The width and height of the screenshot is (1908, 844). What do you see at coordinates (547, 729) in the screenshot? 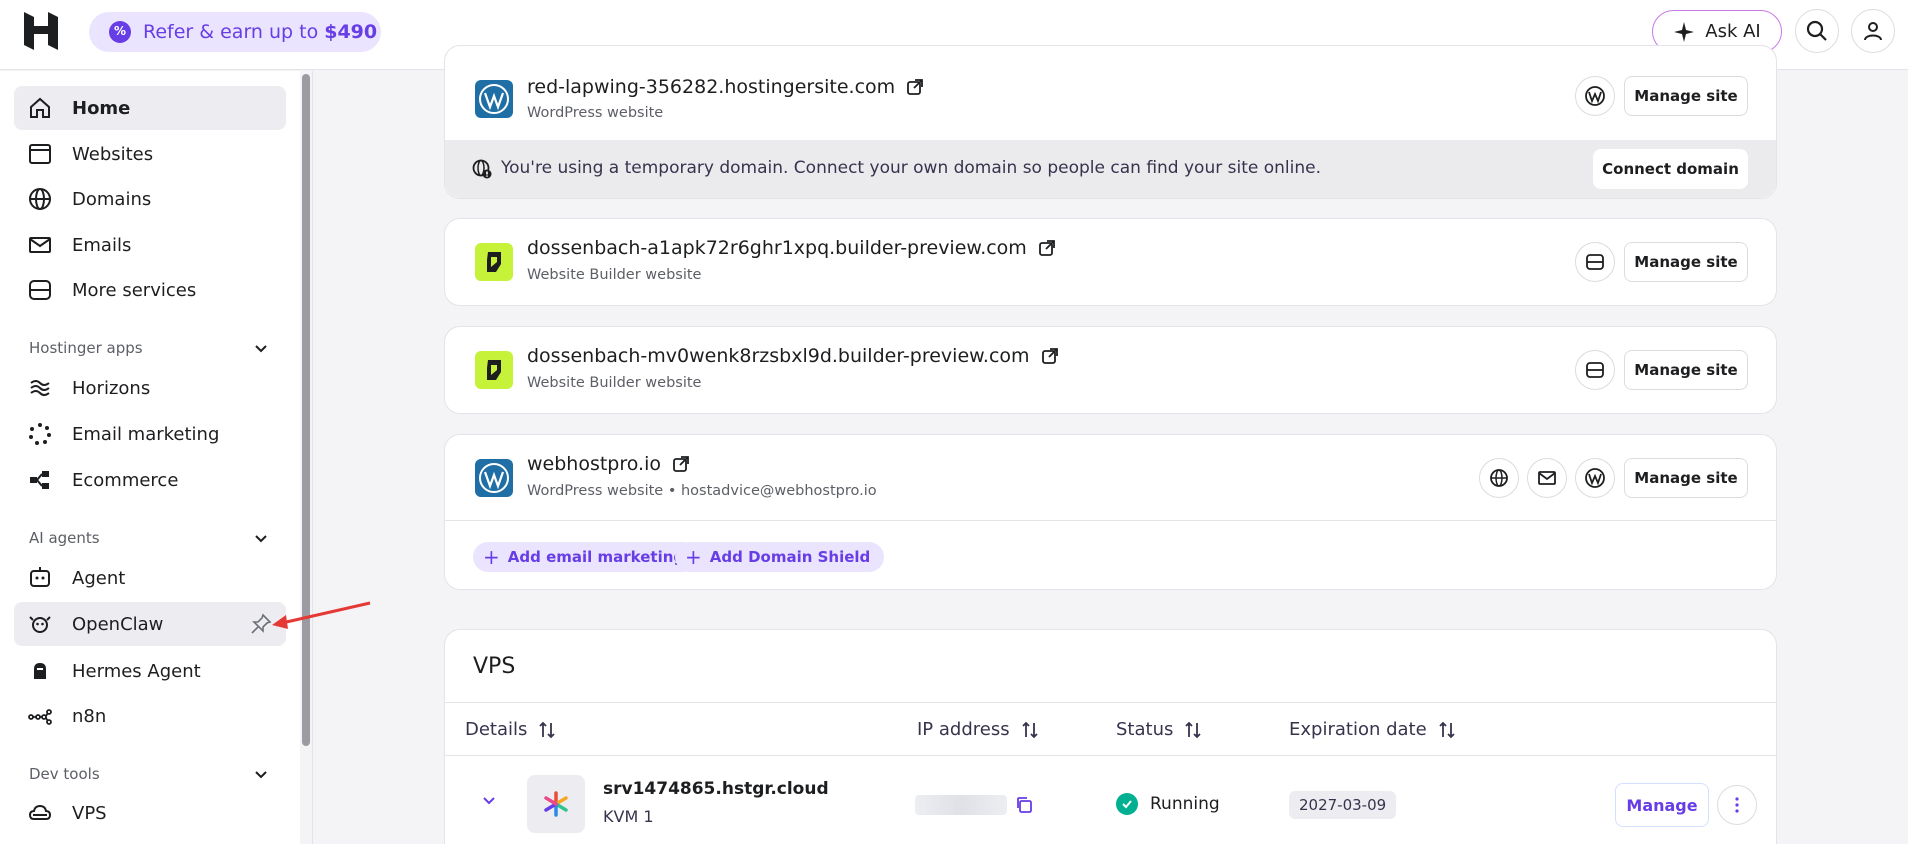
I see `sort-icon` at bounding box center [547, 729].